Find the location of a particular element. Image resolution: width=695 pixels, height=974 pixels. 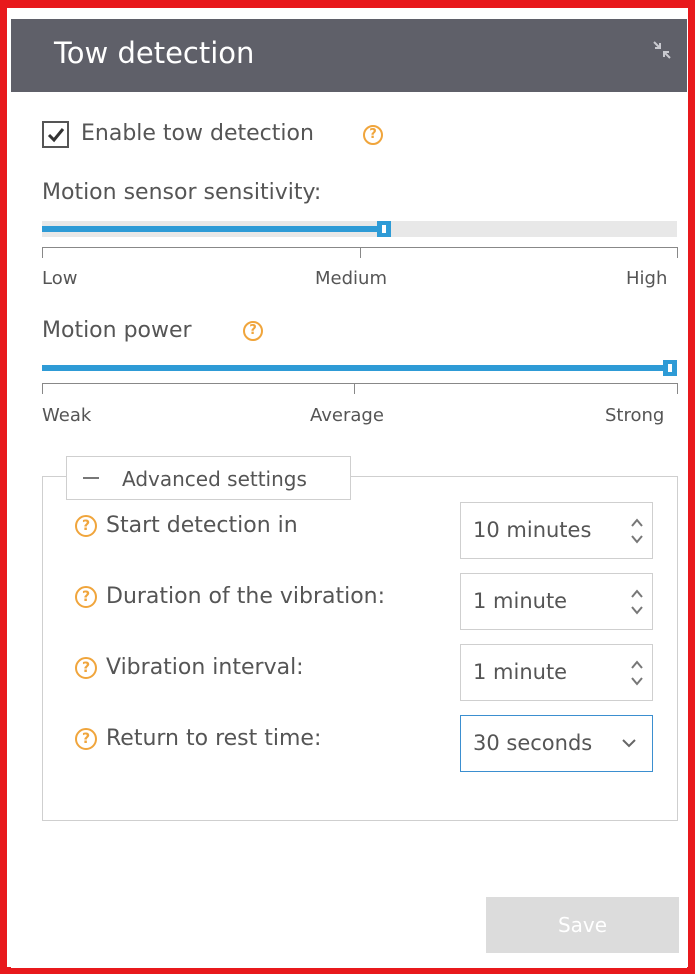

chevron-down-icon is located at coordinates (629, 743).